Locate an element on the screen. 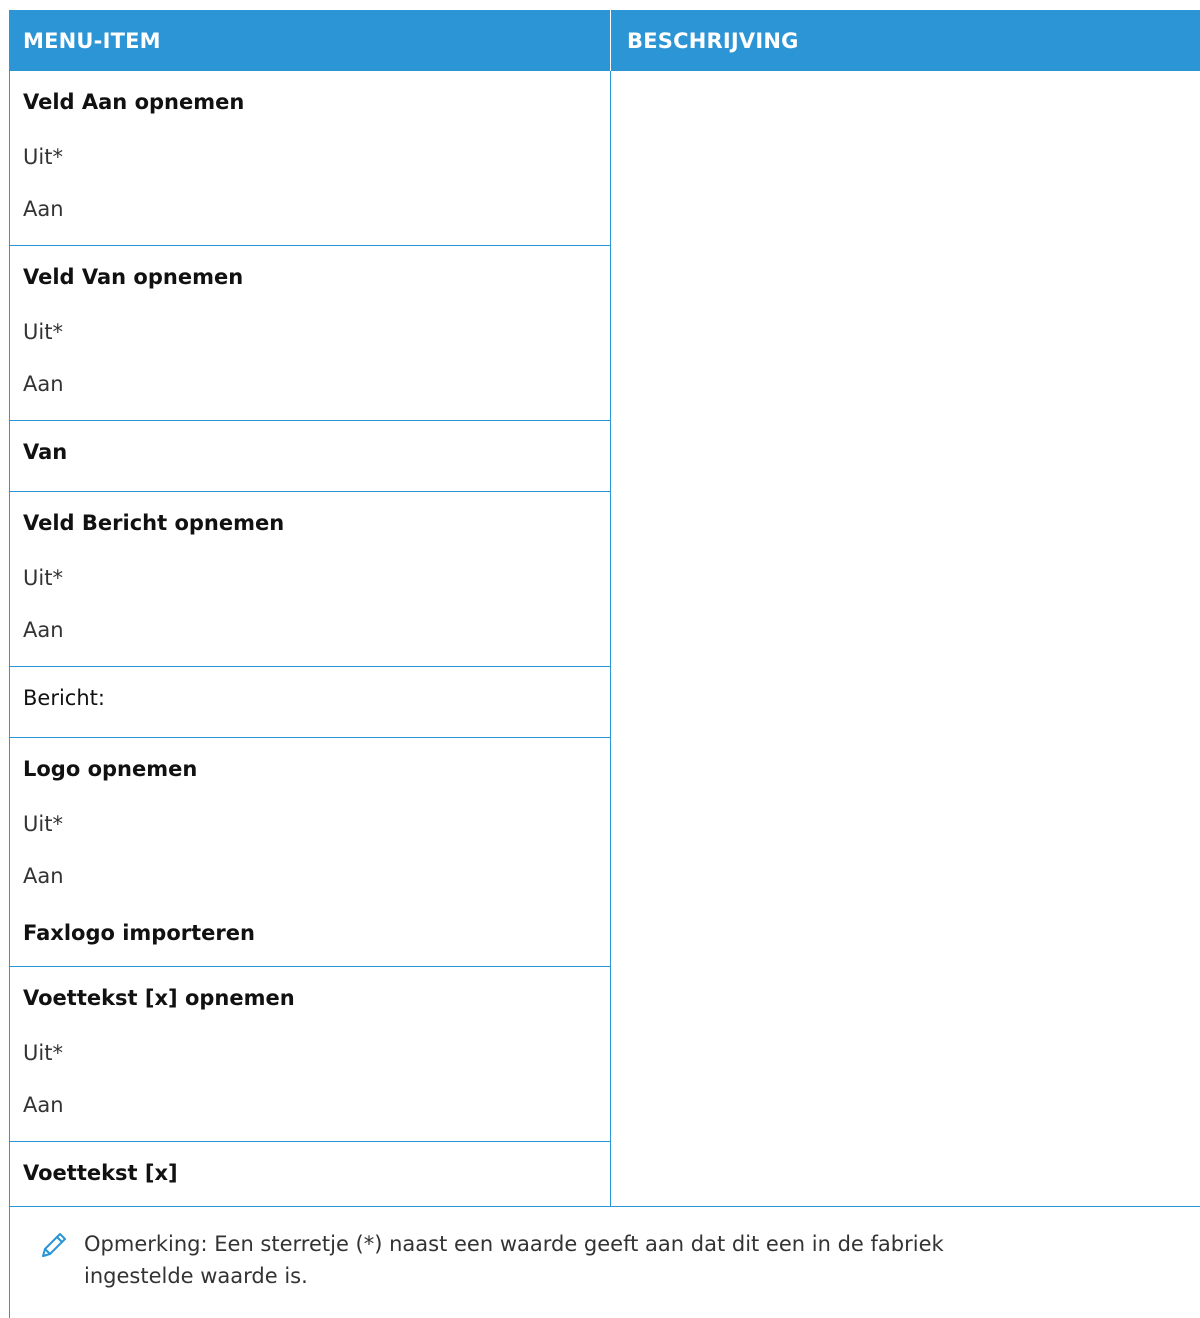  menu-group: Van is located at coordinates (310, 456).